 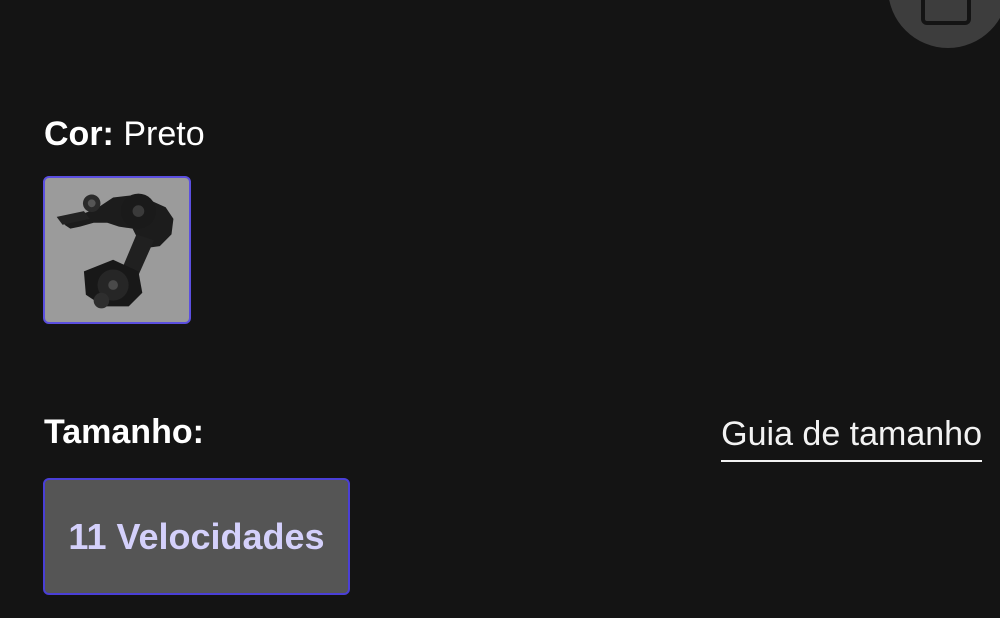 I want to click on color-heading: Cor: Preto, so click(x=124, y=134).